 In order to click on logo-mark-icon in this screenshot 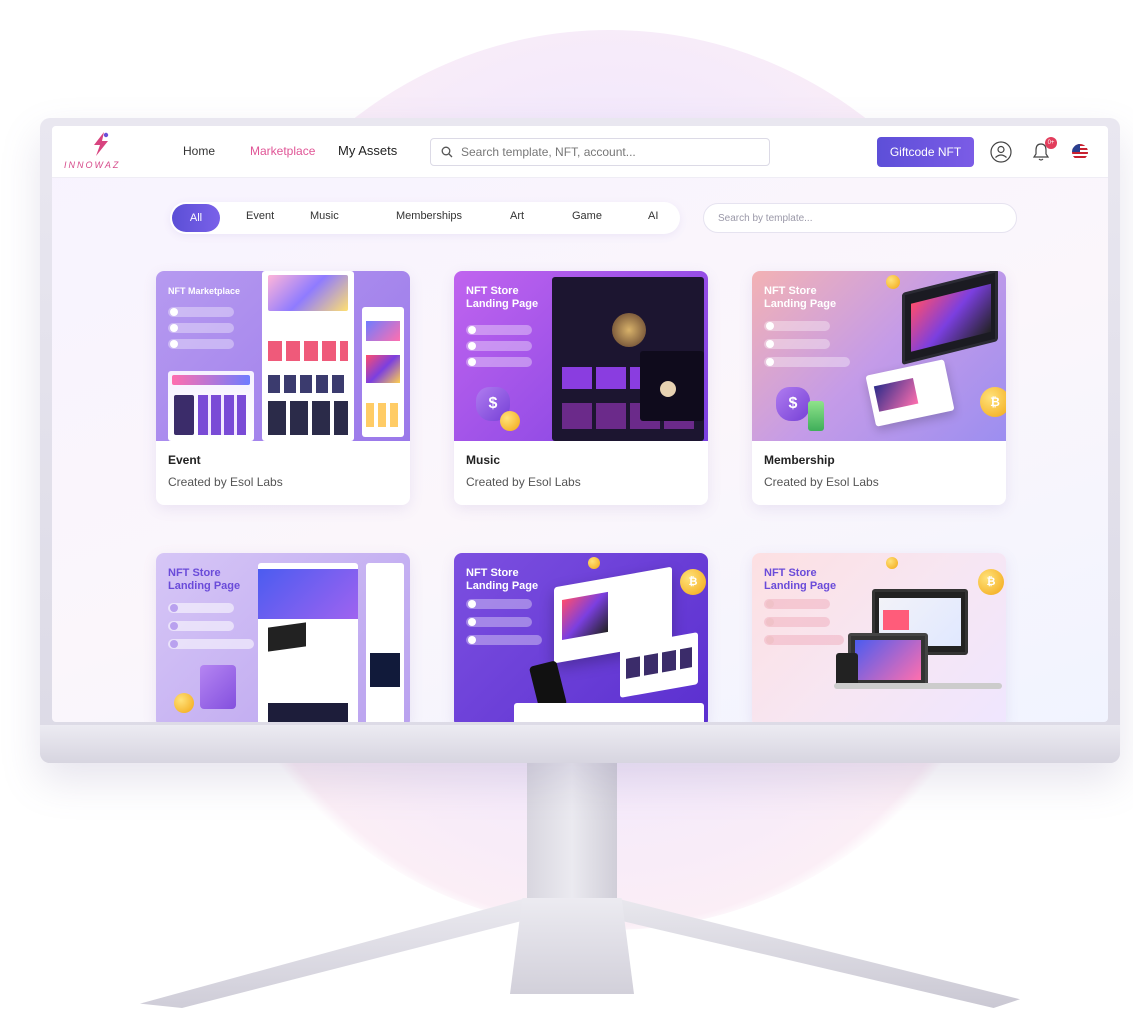, I will do `click(101, 144)`.